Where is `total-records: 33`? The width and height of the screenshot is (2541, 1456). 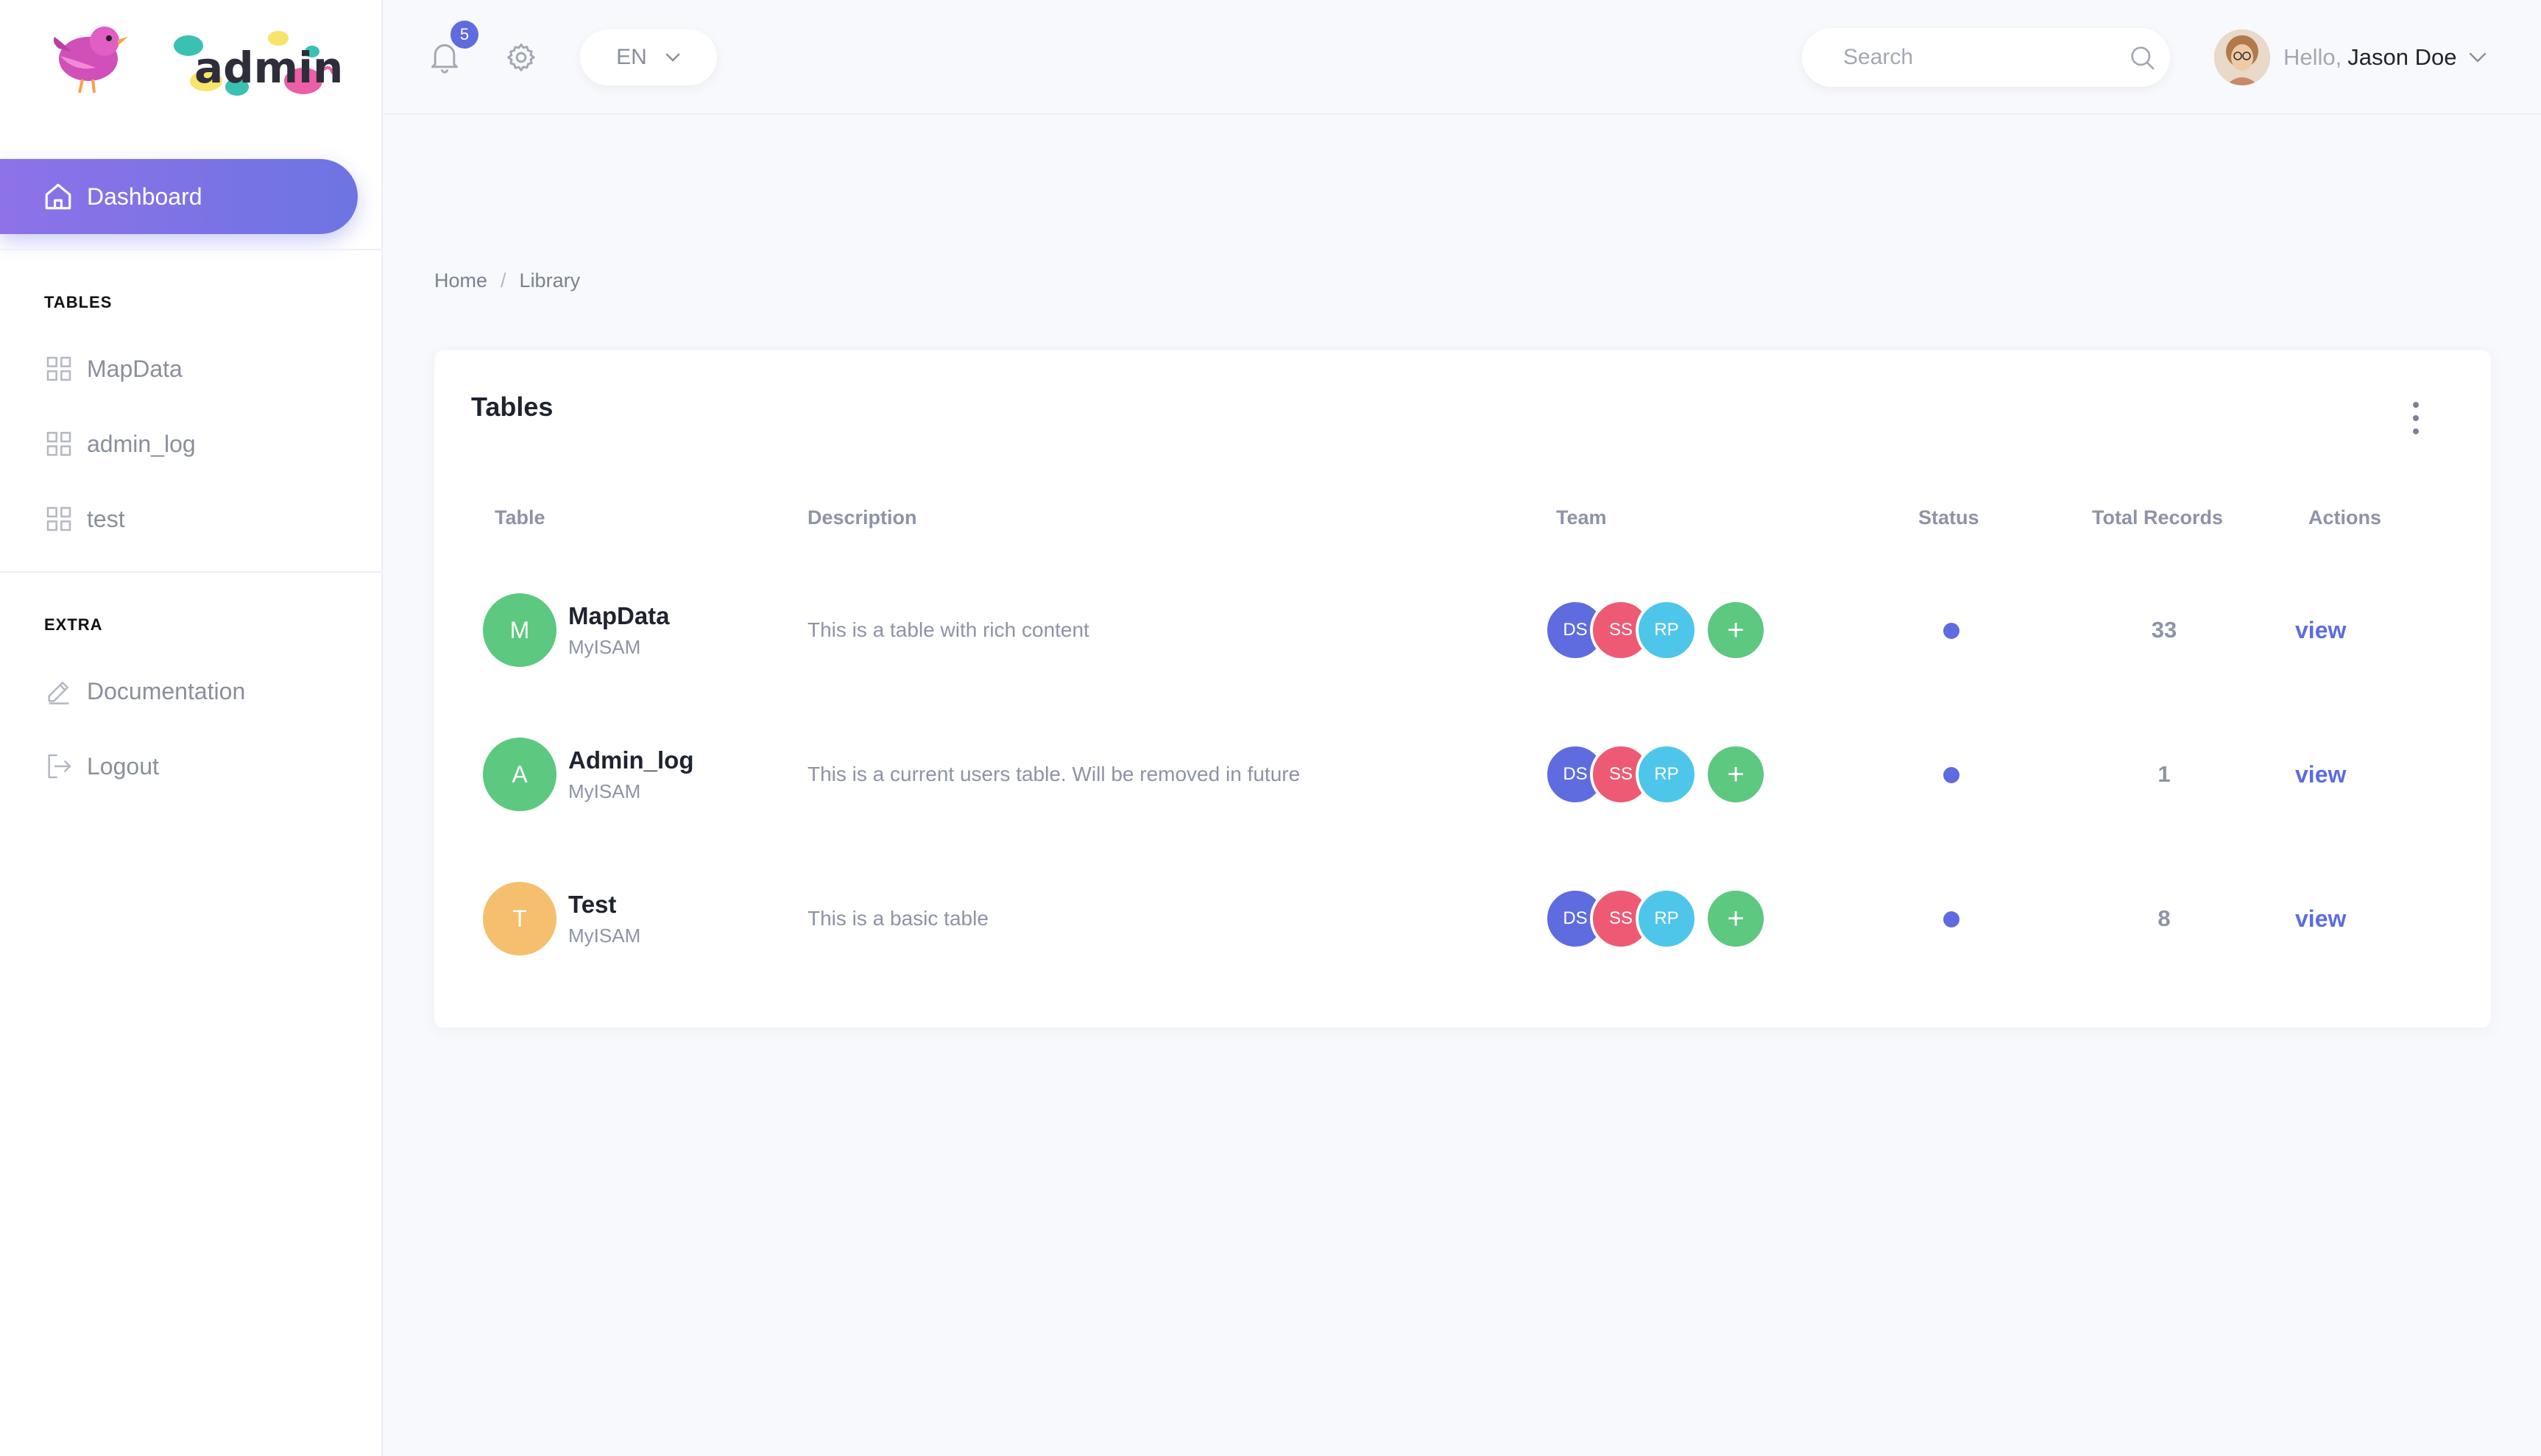
total-records: 33 is located at coordinates (2164, 630).